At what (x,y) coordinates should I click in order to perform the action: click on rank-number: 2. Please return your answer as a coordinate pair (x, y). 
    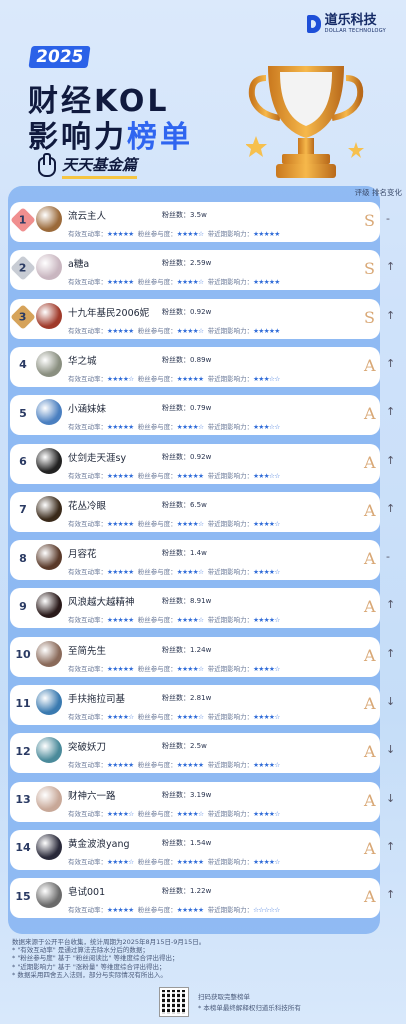
    Looking at the image, I should click on (23, 268).